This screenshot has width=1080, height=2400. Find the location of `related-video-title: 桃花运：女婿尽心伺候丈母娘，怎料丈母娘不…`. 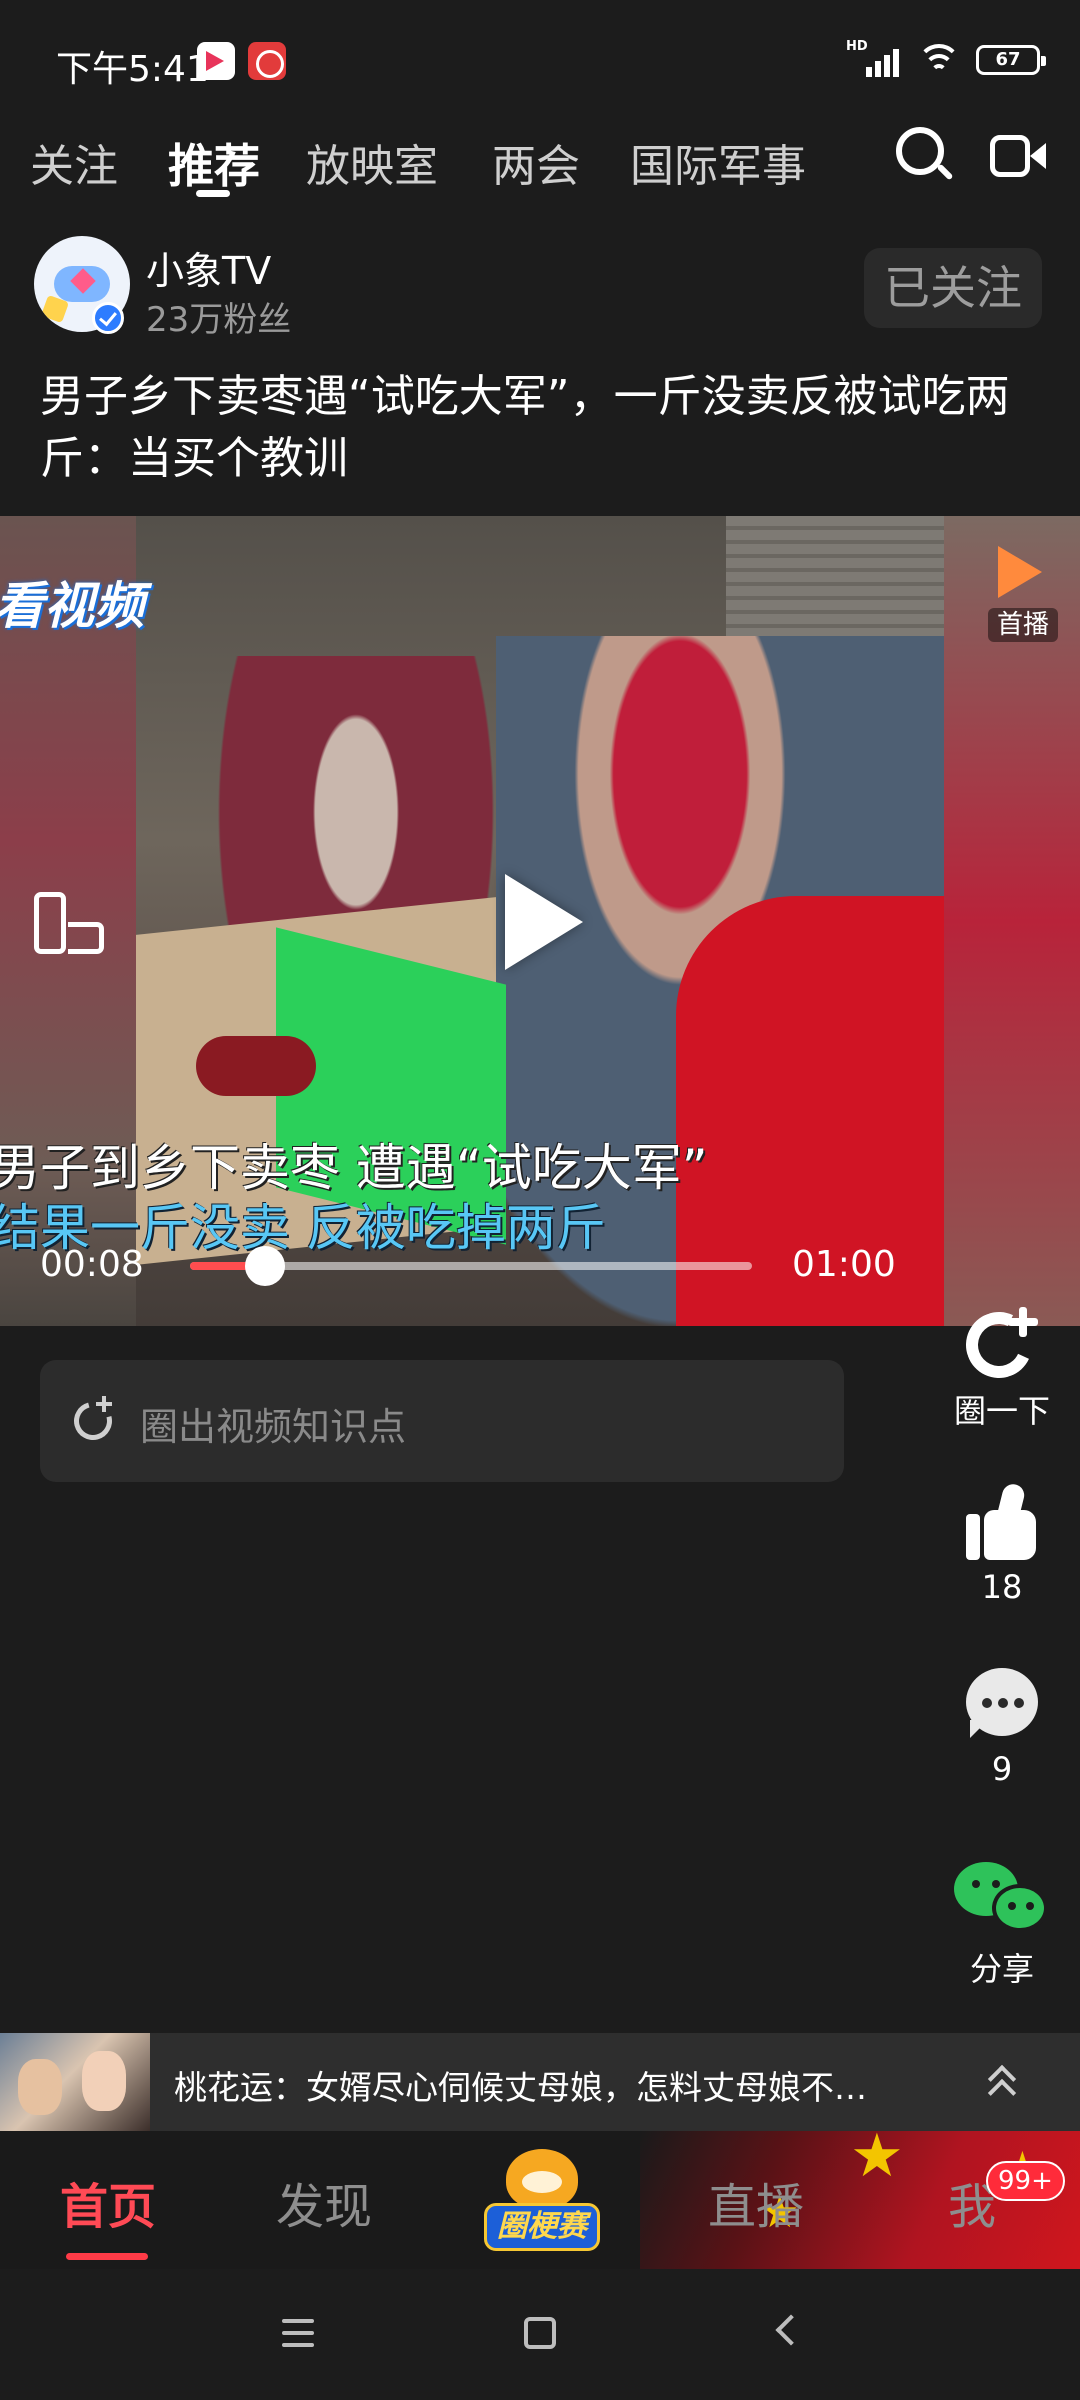

related-video-title: 桃花运：女婿尽心伺候丈母娘，怎料丈母娘不… is located at coordinates (549, 2085).